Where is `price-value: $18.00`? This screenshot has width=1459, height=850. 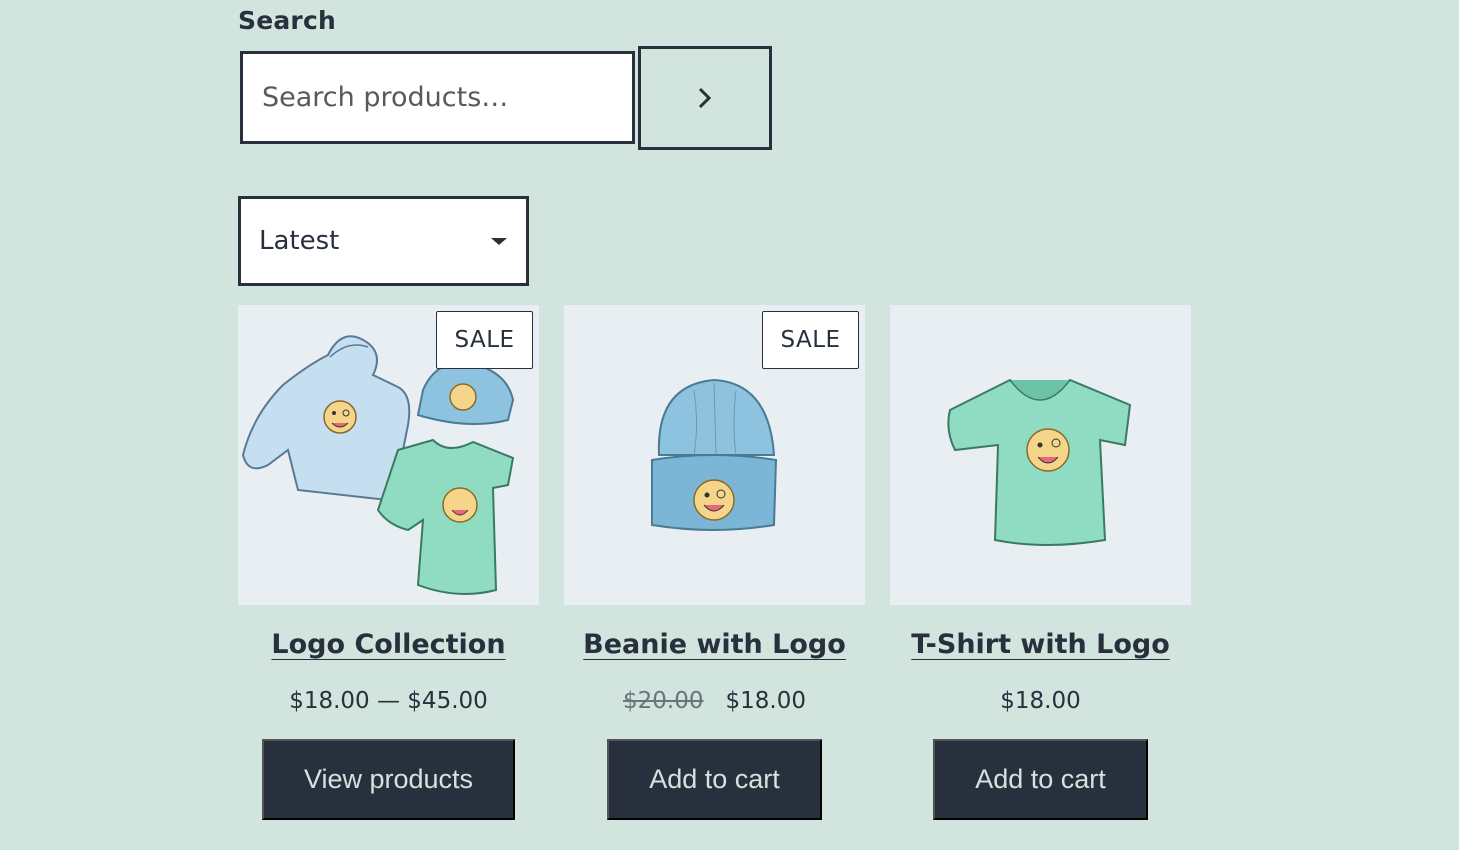
price-value: $18.00 is located at coordinates (1040, 701).